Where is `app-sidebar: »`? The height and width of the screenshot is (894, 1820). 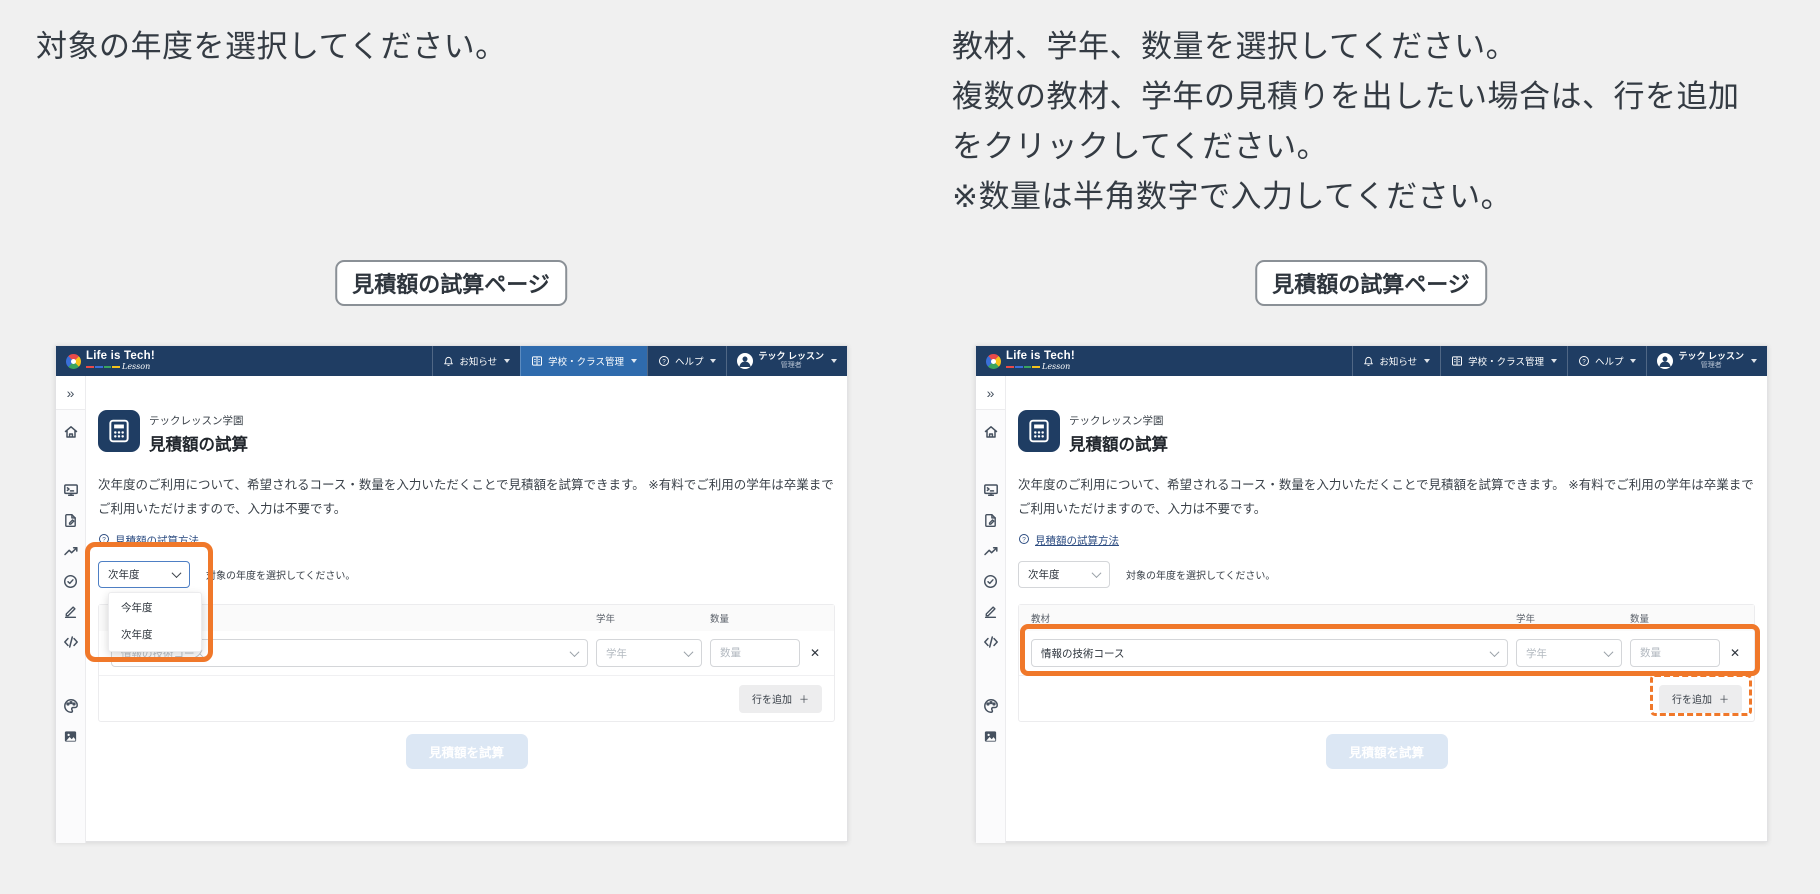 app-sidebar: » is located at coordinates (991, 609).